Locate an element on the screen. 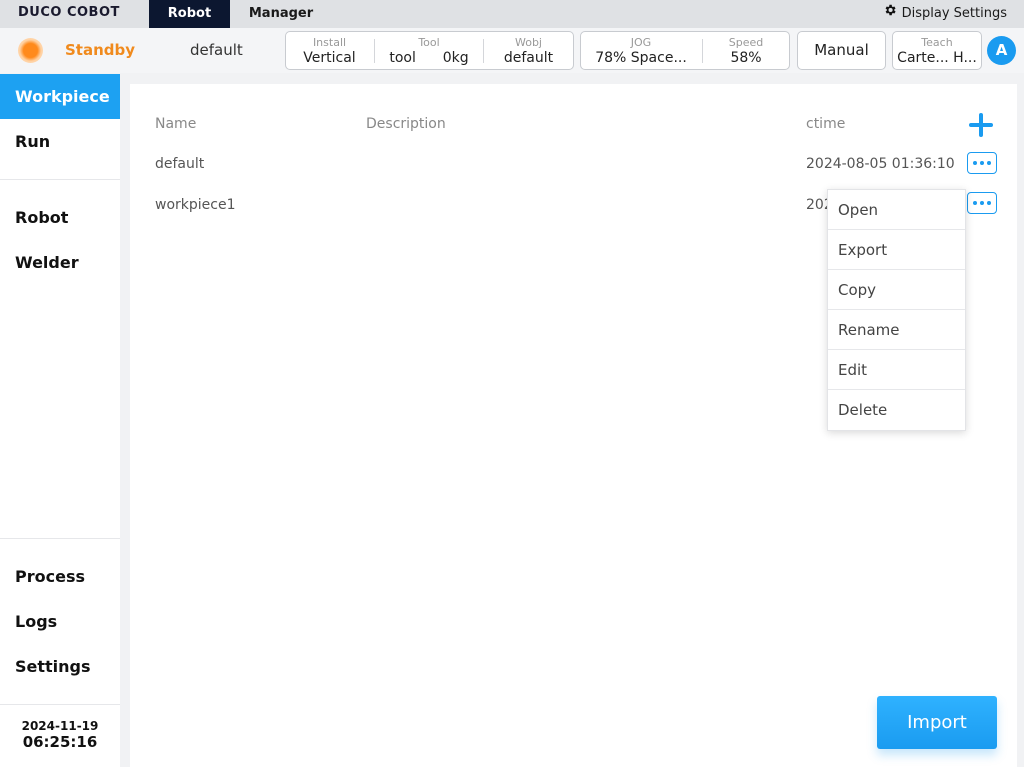  tool-value: tool 0kg is located at coordinates (429, 58).